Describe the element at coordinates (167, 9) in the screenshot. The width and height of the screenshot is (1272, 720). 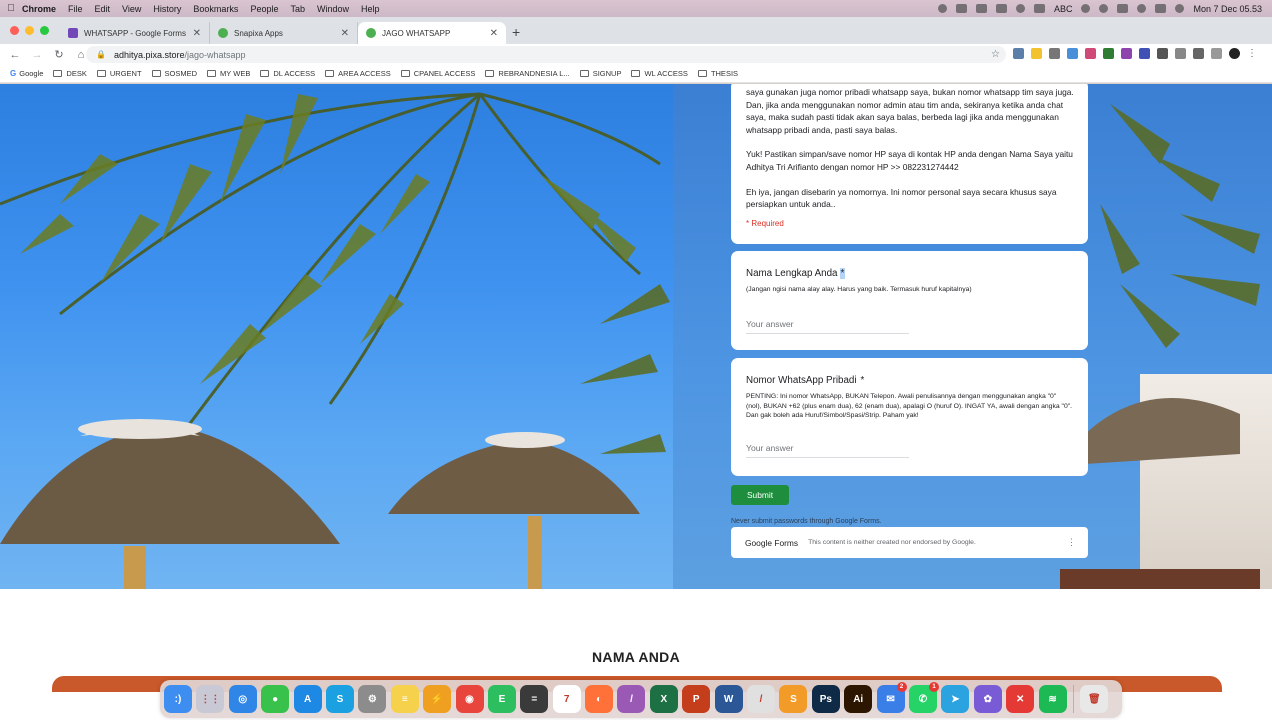
I see `menu-item-history: History` at that location.